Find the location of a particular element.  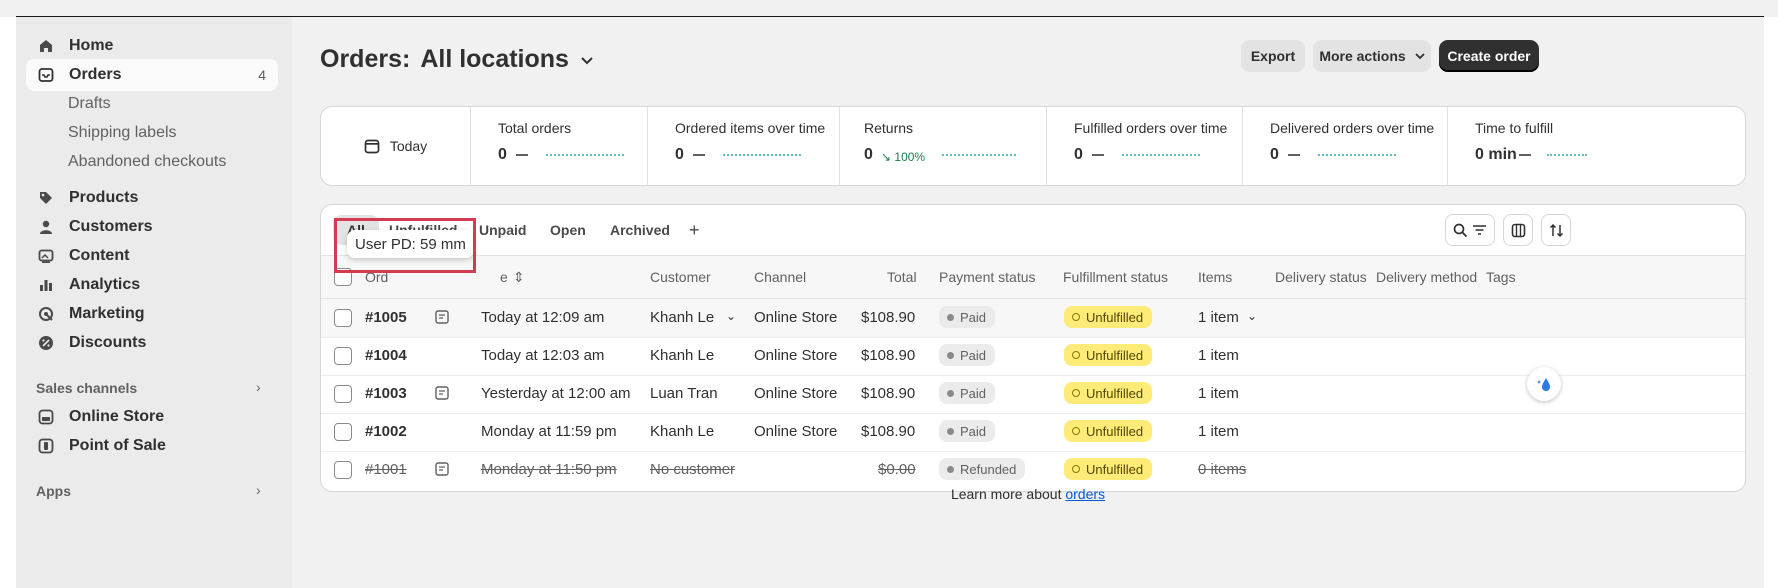

returns-change: ↘ 100% is located at coordinates (903, 157).